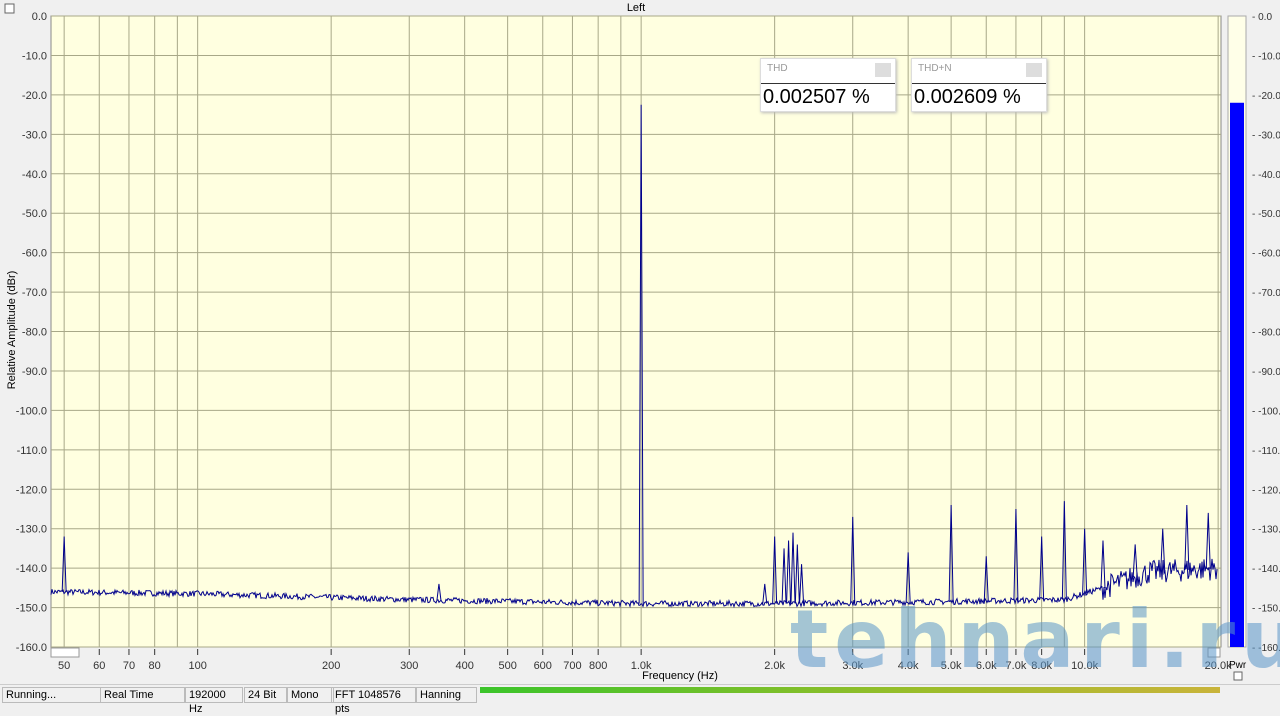  Describe the element at coordinates (214, 701) in the screenshot. I see `status-samplerate: 192000 Hz` at that location.